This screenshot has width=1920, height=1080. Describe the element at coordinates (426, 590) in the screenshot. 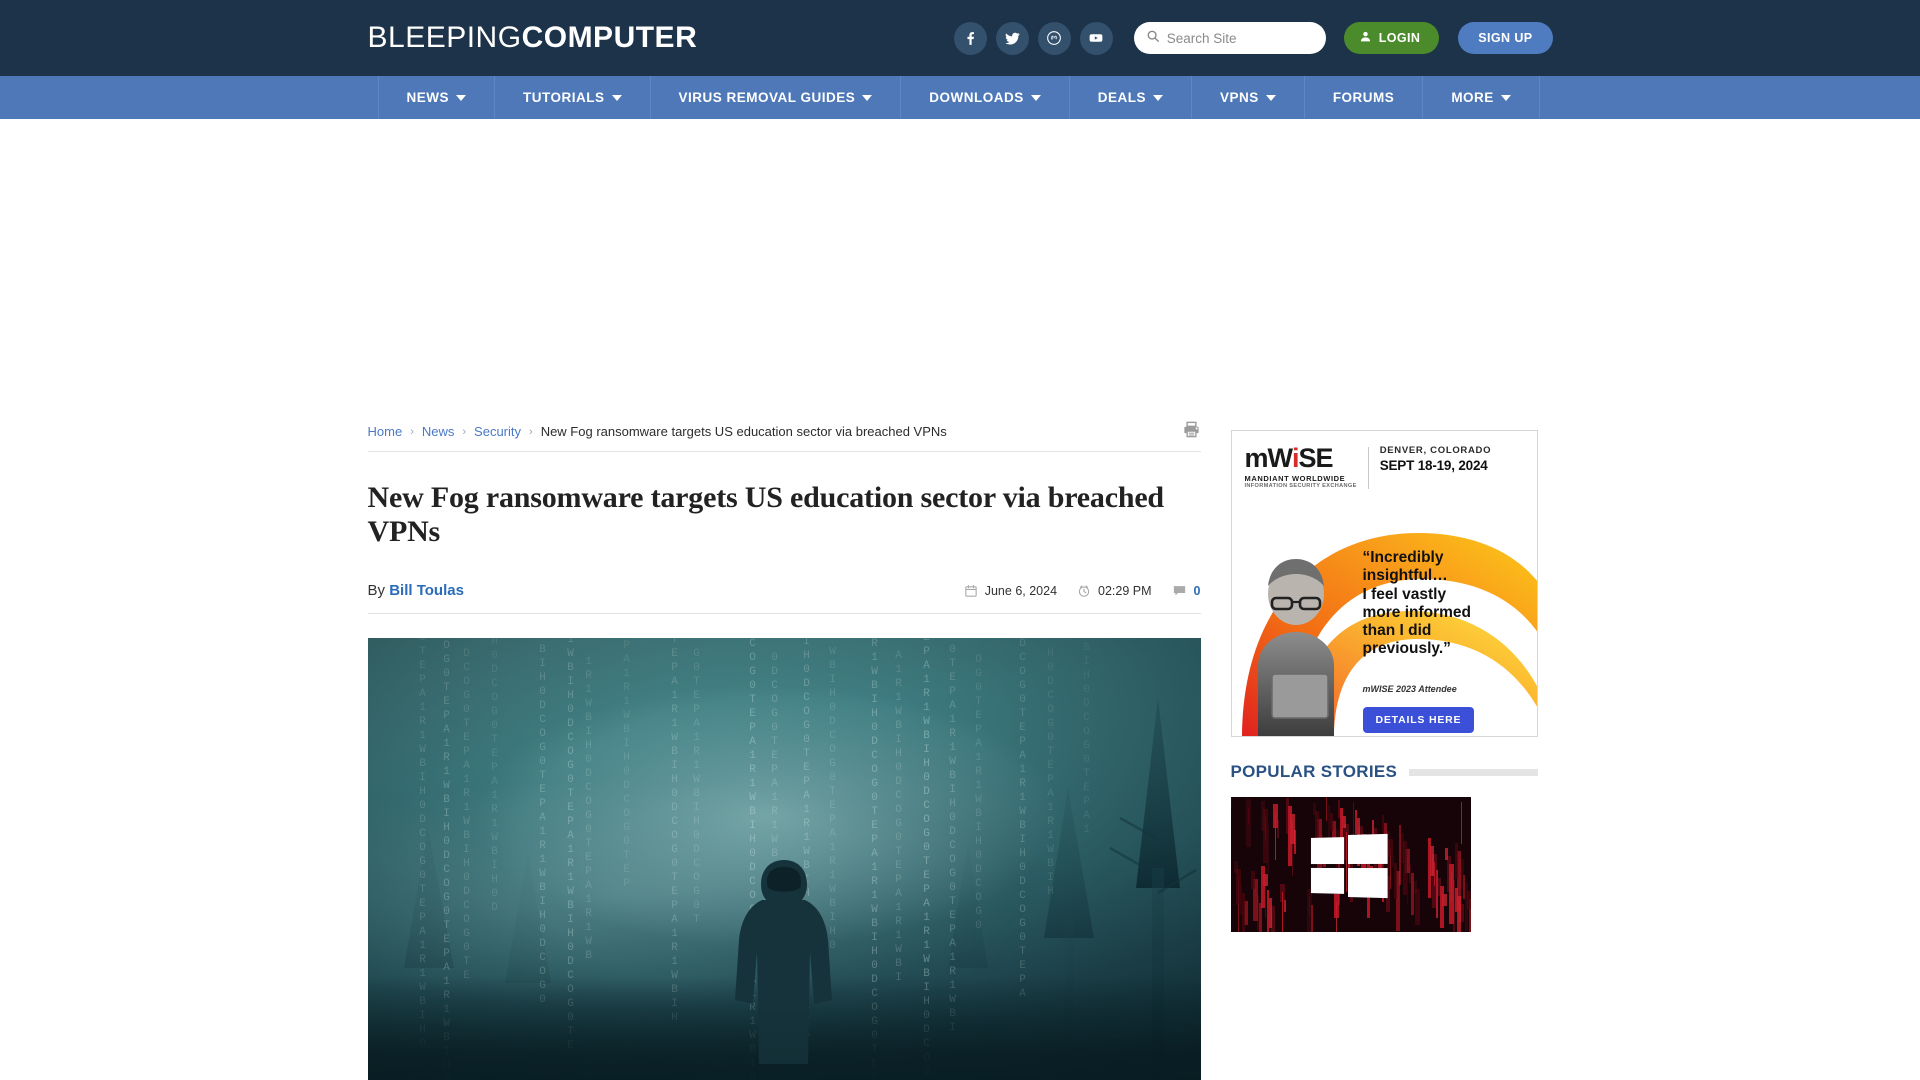

I see `author-link: Bill Toulas` at that location.